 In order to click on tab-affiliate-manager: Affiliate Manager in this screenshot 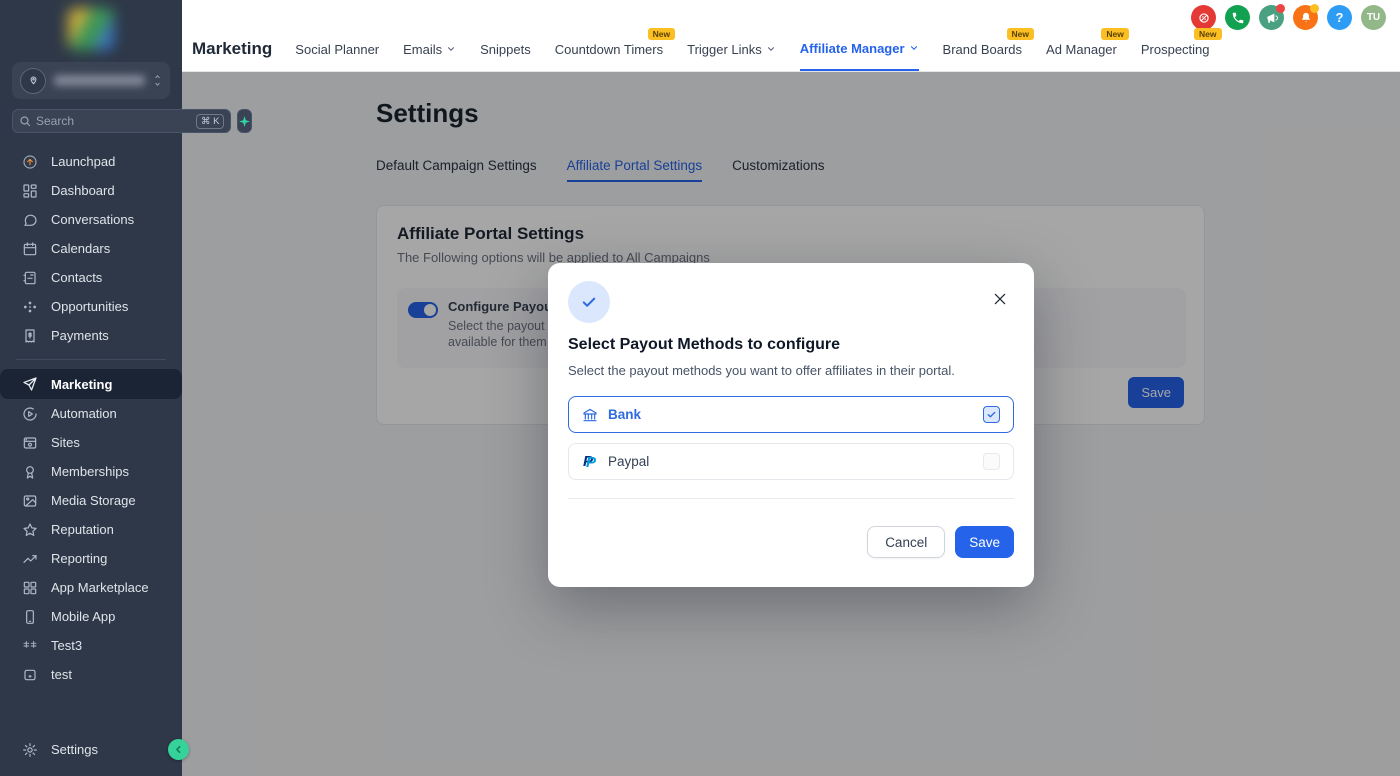, I will do `click(859, 49)`.